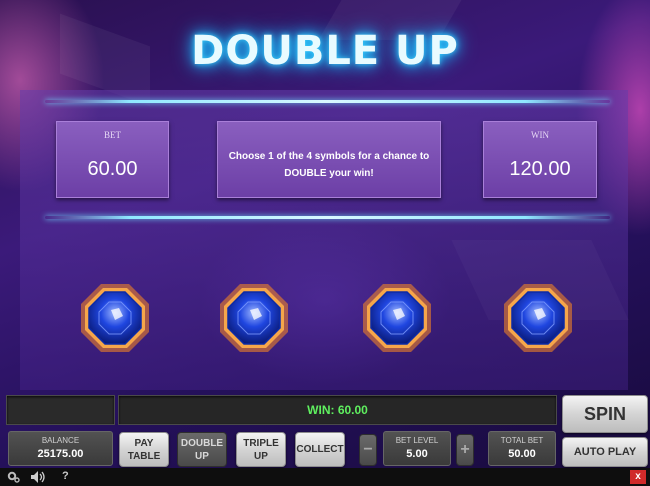 This screenshot has height=486, width=650. What do you see at coordinates (112, 135) in the screenshot?
I see `bet-label: BET` at bounding box center [112, 135].